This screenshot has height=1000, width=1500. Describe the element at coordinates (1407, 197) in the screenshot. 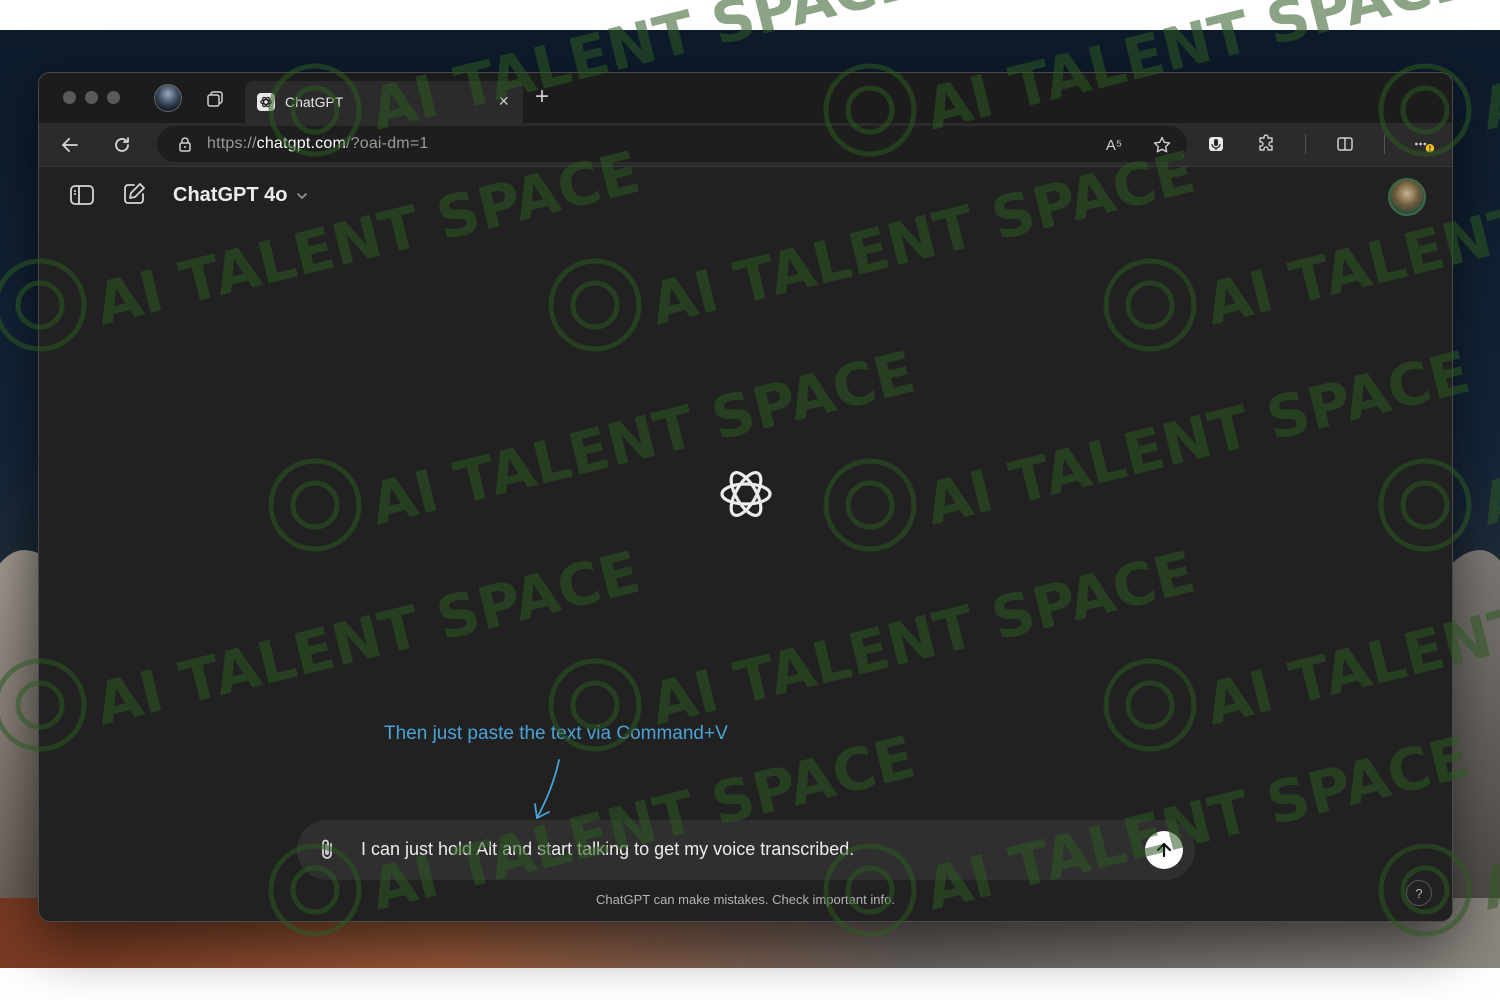

I see `user-avatar` at that location.